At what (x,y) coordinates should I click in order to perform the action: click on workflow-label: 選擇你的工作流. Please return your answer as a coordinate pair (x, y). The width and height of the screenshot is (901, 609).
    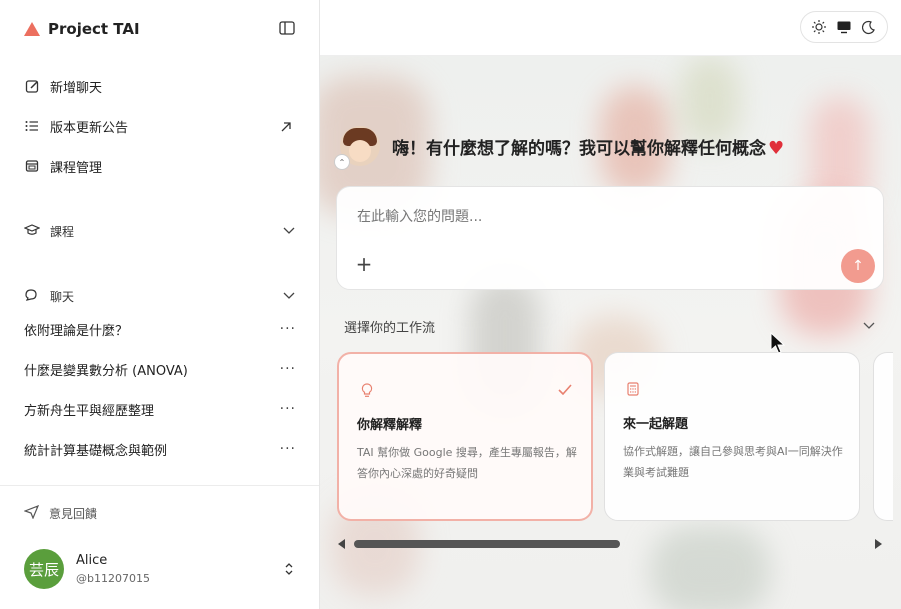
    Looking at the image, I should click on (390, 328).